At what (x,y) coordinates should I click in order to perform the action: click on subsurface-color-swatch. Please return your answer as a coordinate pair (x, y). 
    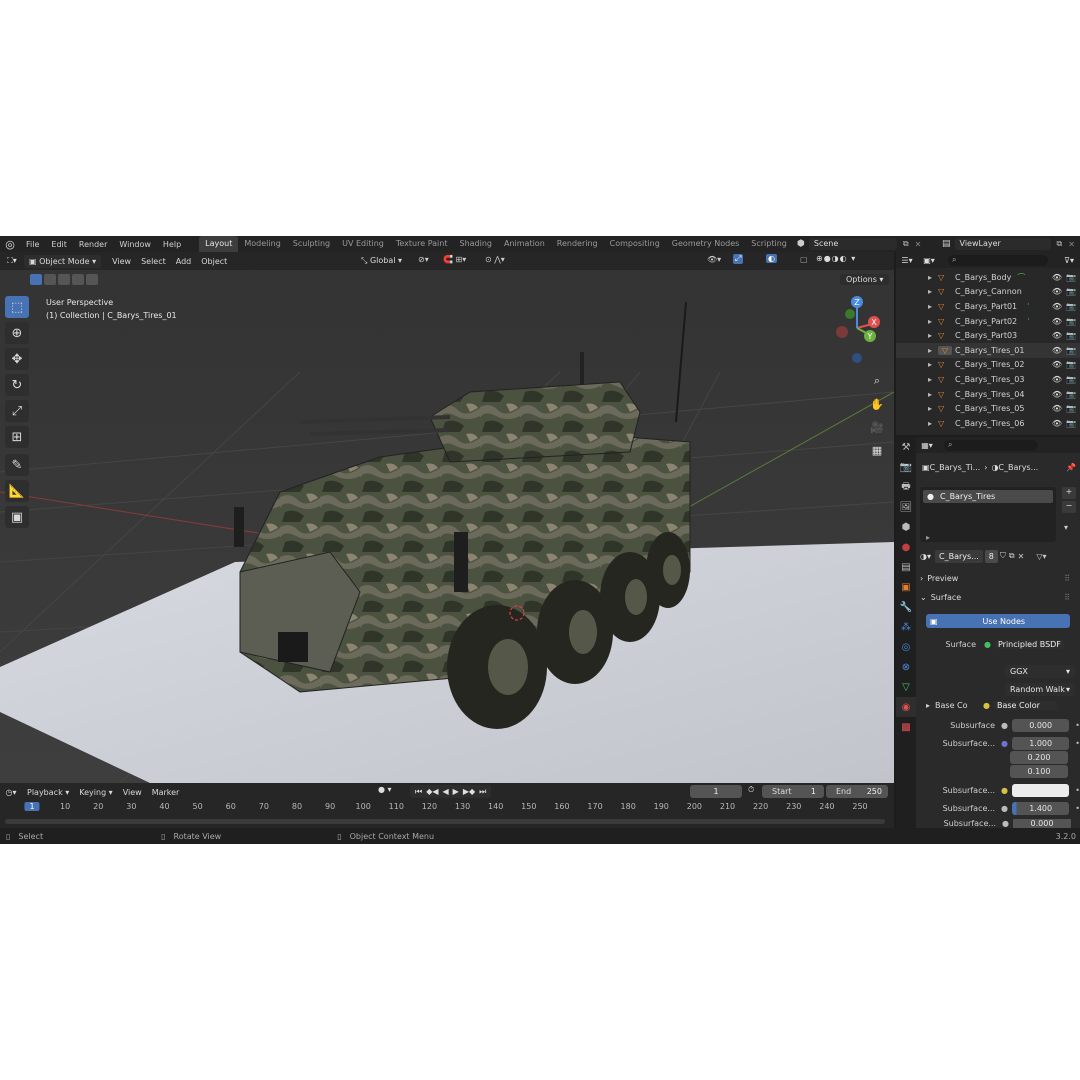
    Looking at the image, I should click on (1041, 790).